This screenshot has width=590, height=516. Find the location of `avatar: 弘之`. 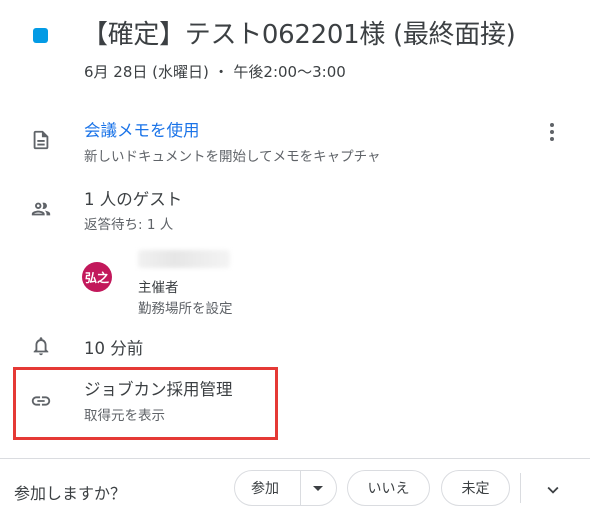

avatar: 弘之 is located at coordinates (97, 277).